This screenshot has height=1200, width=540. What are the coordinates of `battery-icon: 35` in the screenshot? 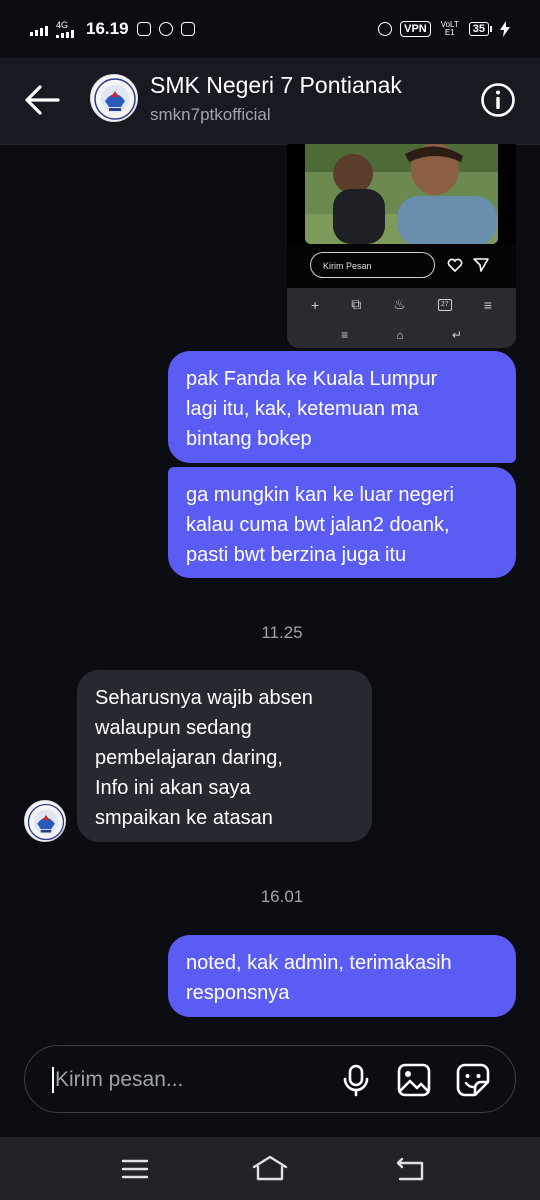 It's located at (480, 29).